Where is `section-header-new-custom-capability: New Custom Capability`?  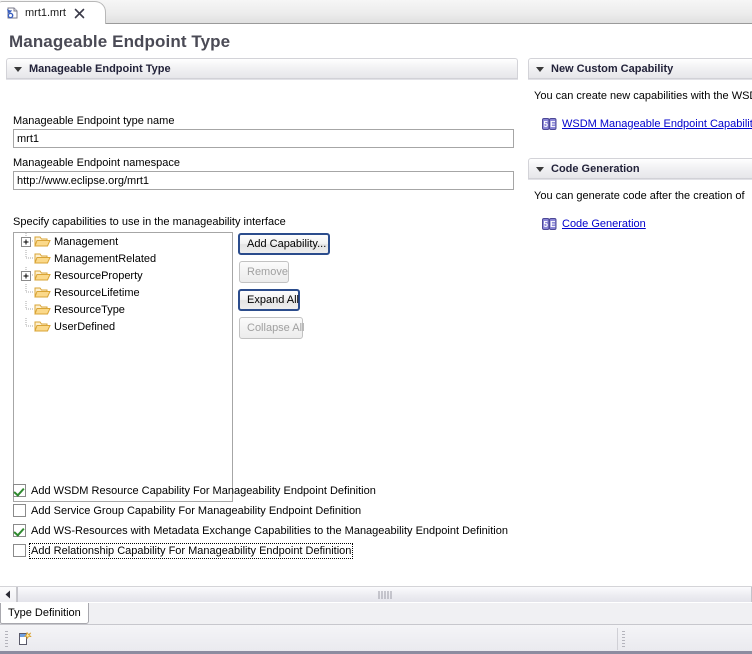
section-header-new-custom-capability: New Custom Capability is located at coordinates (640, 68).